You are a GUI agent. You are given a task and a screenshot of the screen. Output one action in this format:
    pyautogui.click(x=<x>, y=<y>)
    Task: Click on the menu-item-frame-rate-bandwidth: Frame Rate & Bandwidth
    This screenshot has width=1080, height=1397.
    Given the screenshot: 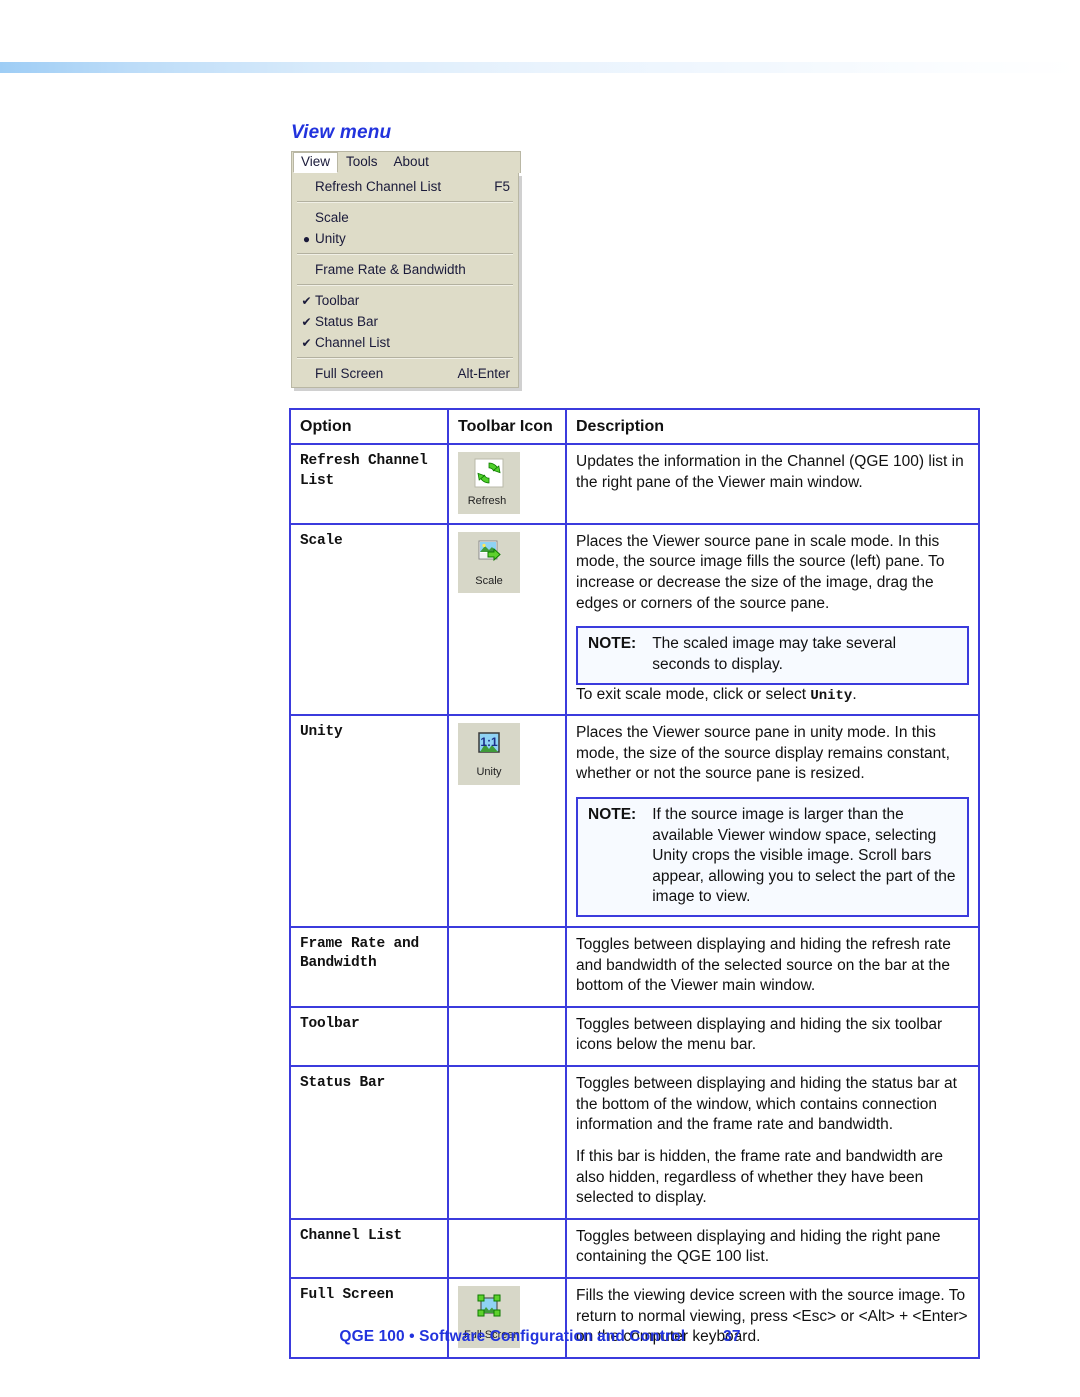 What is the action you would take?
    pyautogui.click(x=405, y=269)
    